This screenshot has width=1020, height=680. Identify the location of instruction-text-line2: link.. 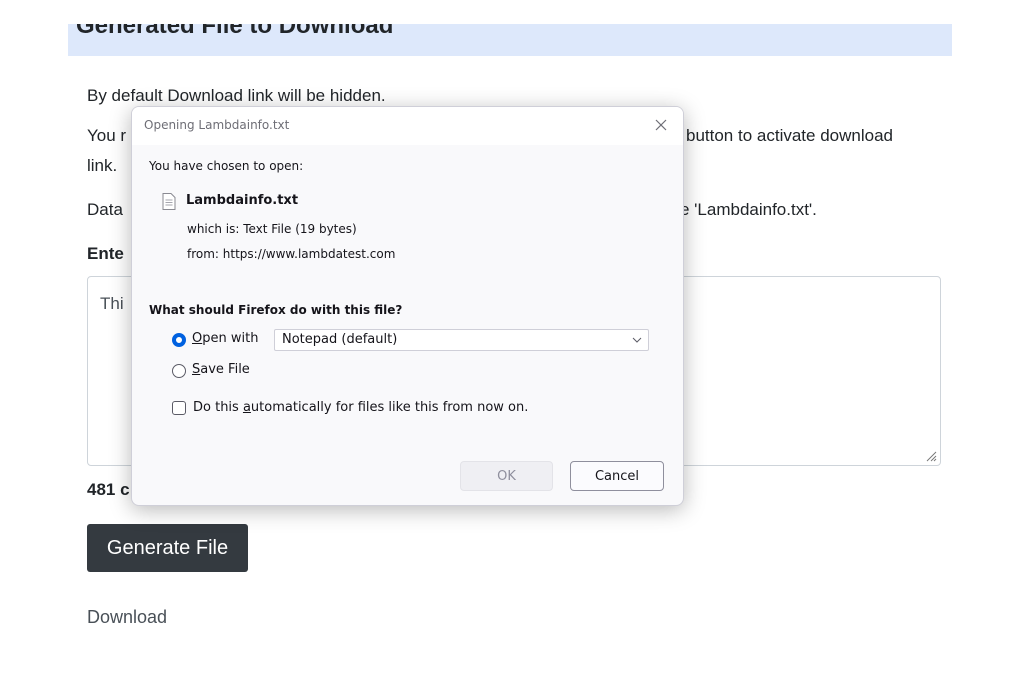
(102, 165).